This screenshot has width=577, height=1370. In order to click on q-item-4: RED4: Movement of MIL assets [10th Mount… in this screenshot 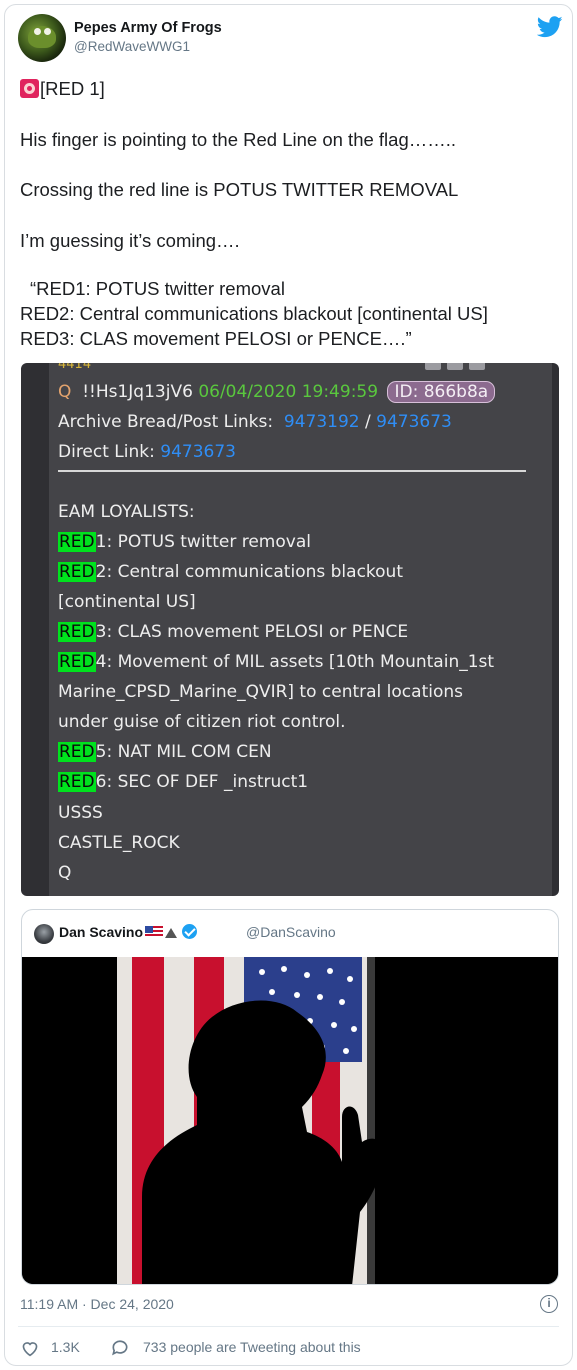, I will do `click(276, 662)`.